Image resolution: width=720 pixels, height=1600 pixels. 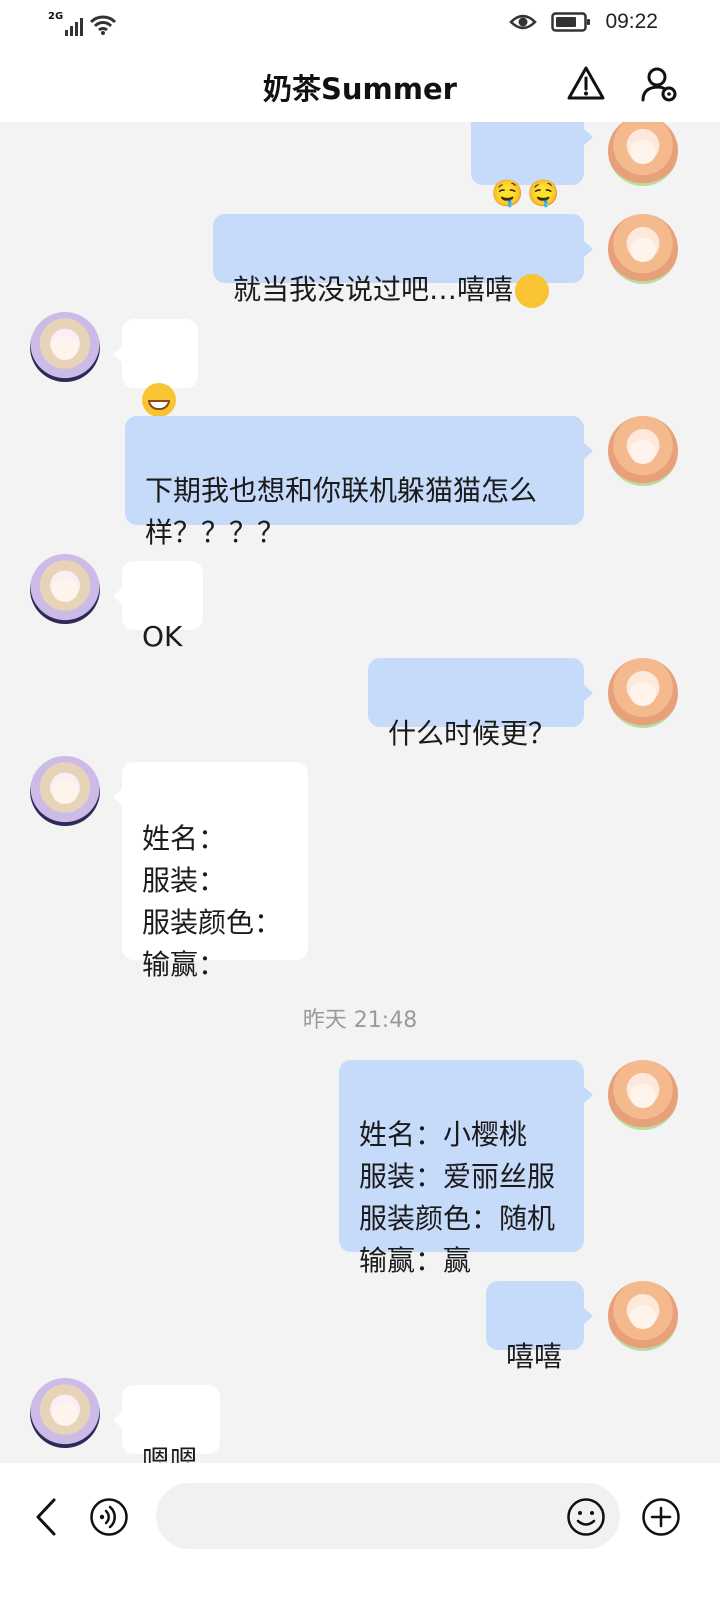 What do you see at coordinates (534, 1356) in the screenshot?
I see `message-text: 嘻嘻` at bounding box center [534, 1356].